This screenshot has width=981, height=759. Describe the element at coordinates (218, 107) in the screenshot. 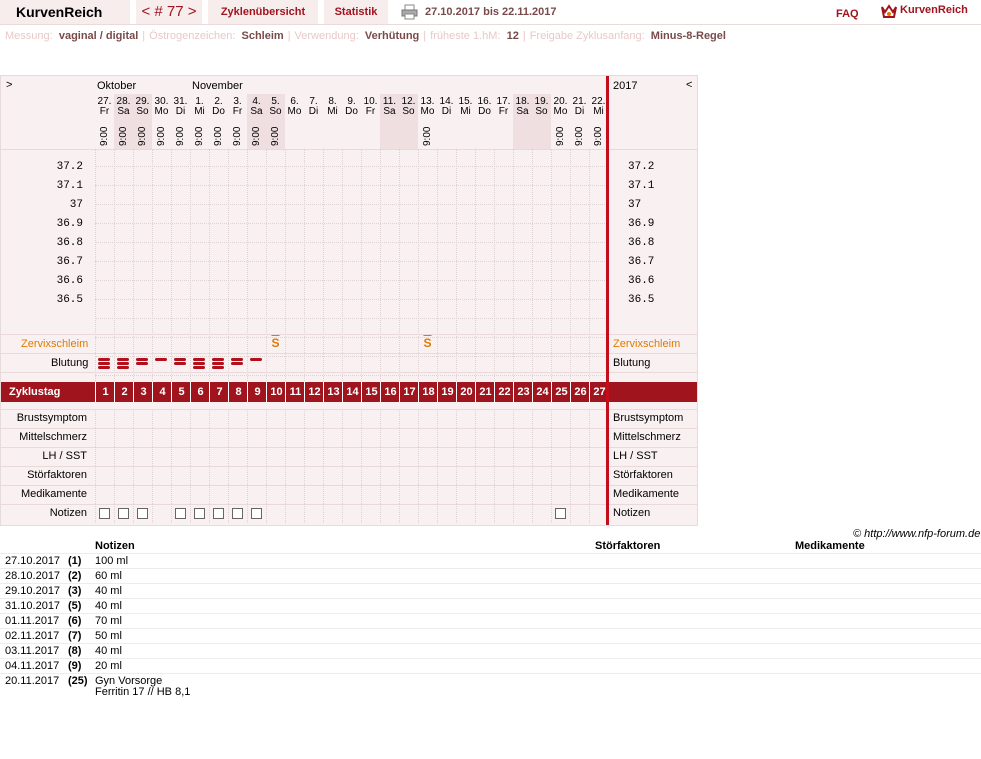

I see `day-header: 2. Do` at that location.